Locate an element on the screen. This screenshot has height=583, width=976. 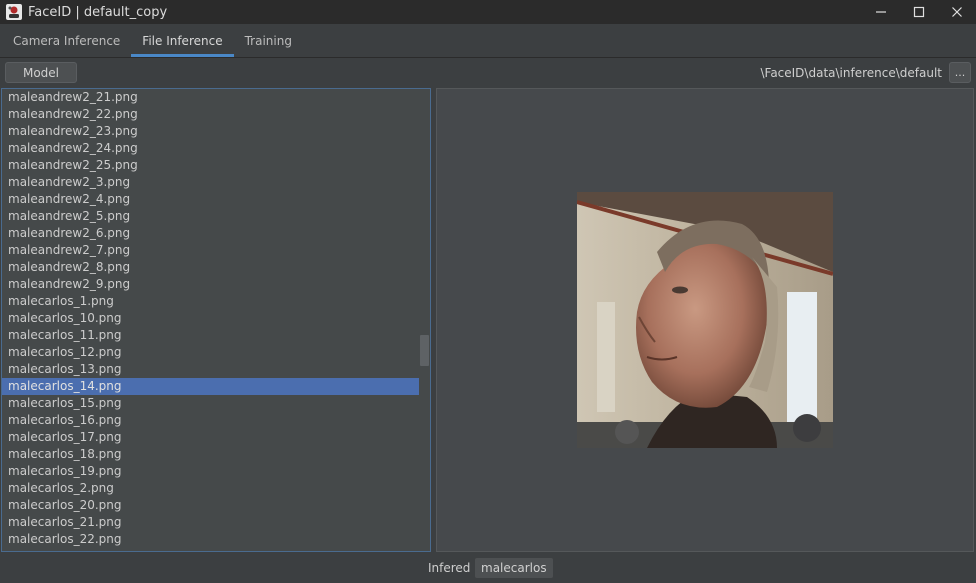
list-item: malecarlos_18.png is located at coordinates (211, 454).